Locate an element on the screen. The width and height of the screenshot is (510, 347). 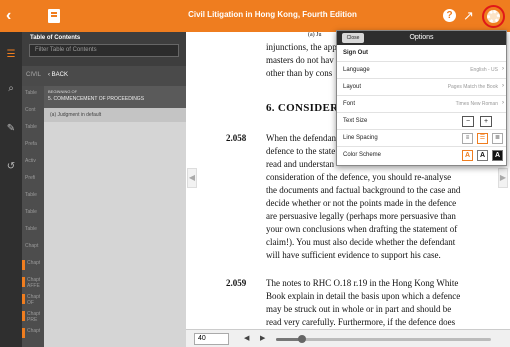
chapter-strip-item: Activ is located at coordinates (34, 163).